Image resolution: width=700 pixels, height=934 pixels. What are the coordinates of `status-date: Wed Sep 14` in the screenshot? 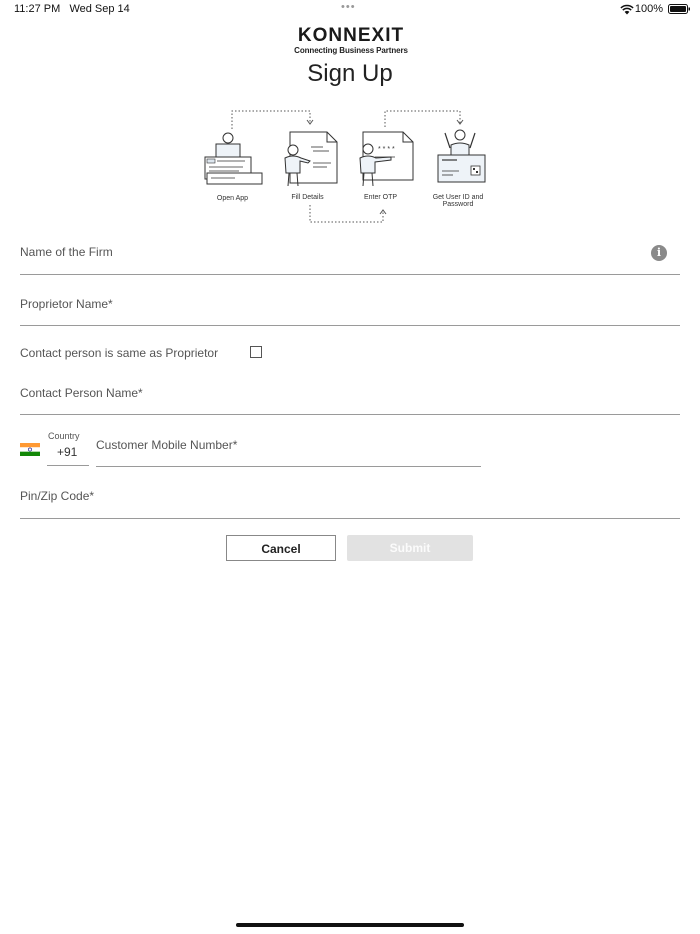 It's located at (99, 9).